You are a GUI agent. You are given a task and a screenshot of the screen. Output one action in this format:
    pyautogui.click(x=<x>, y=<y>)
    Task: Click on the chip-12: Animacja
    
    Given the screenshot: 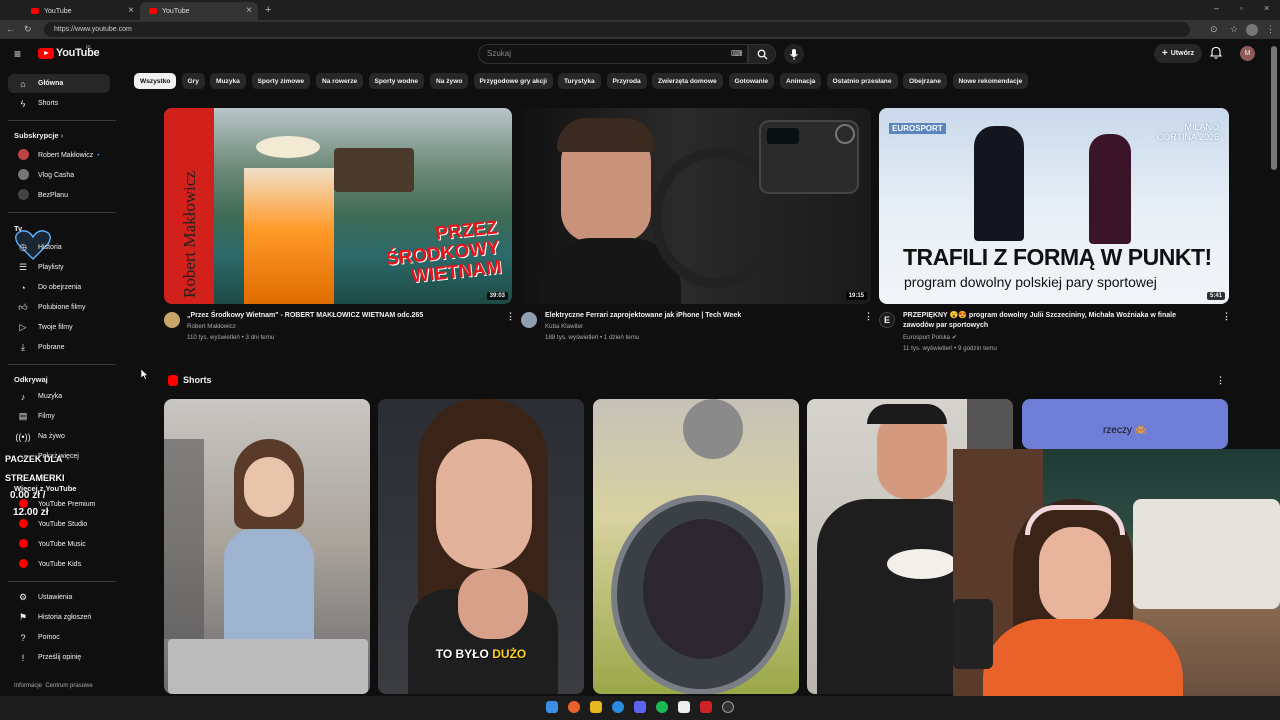 What is the action you would take?
    pyautogui.click(x=801, y=81)
    